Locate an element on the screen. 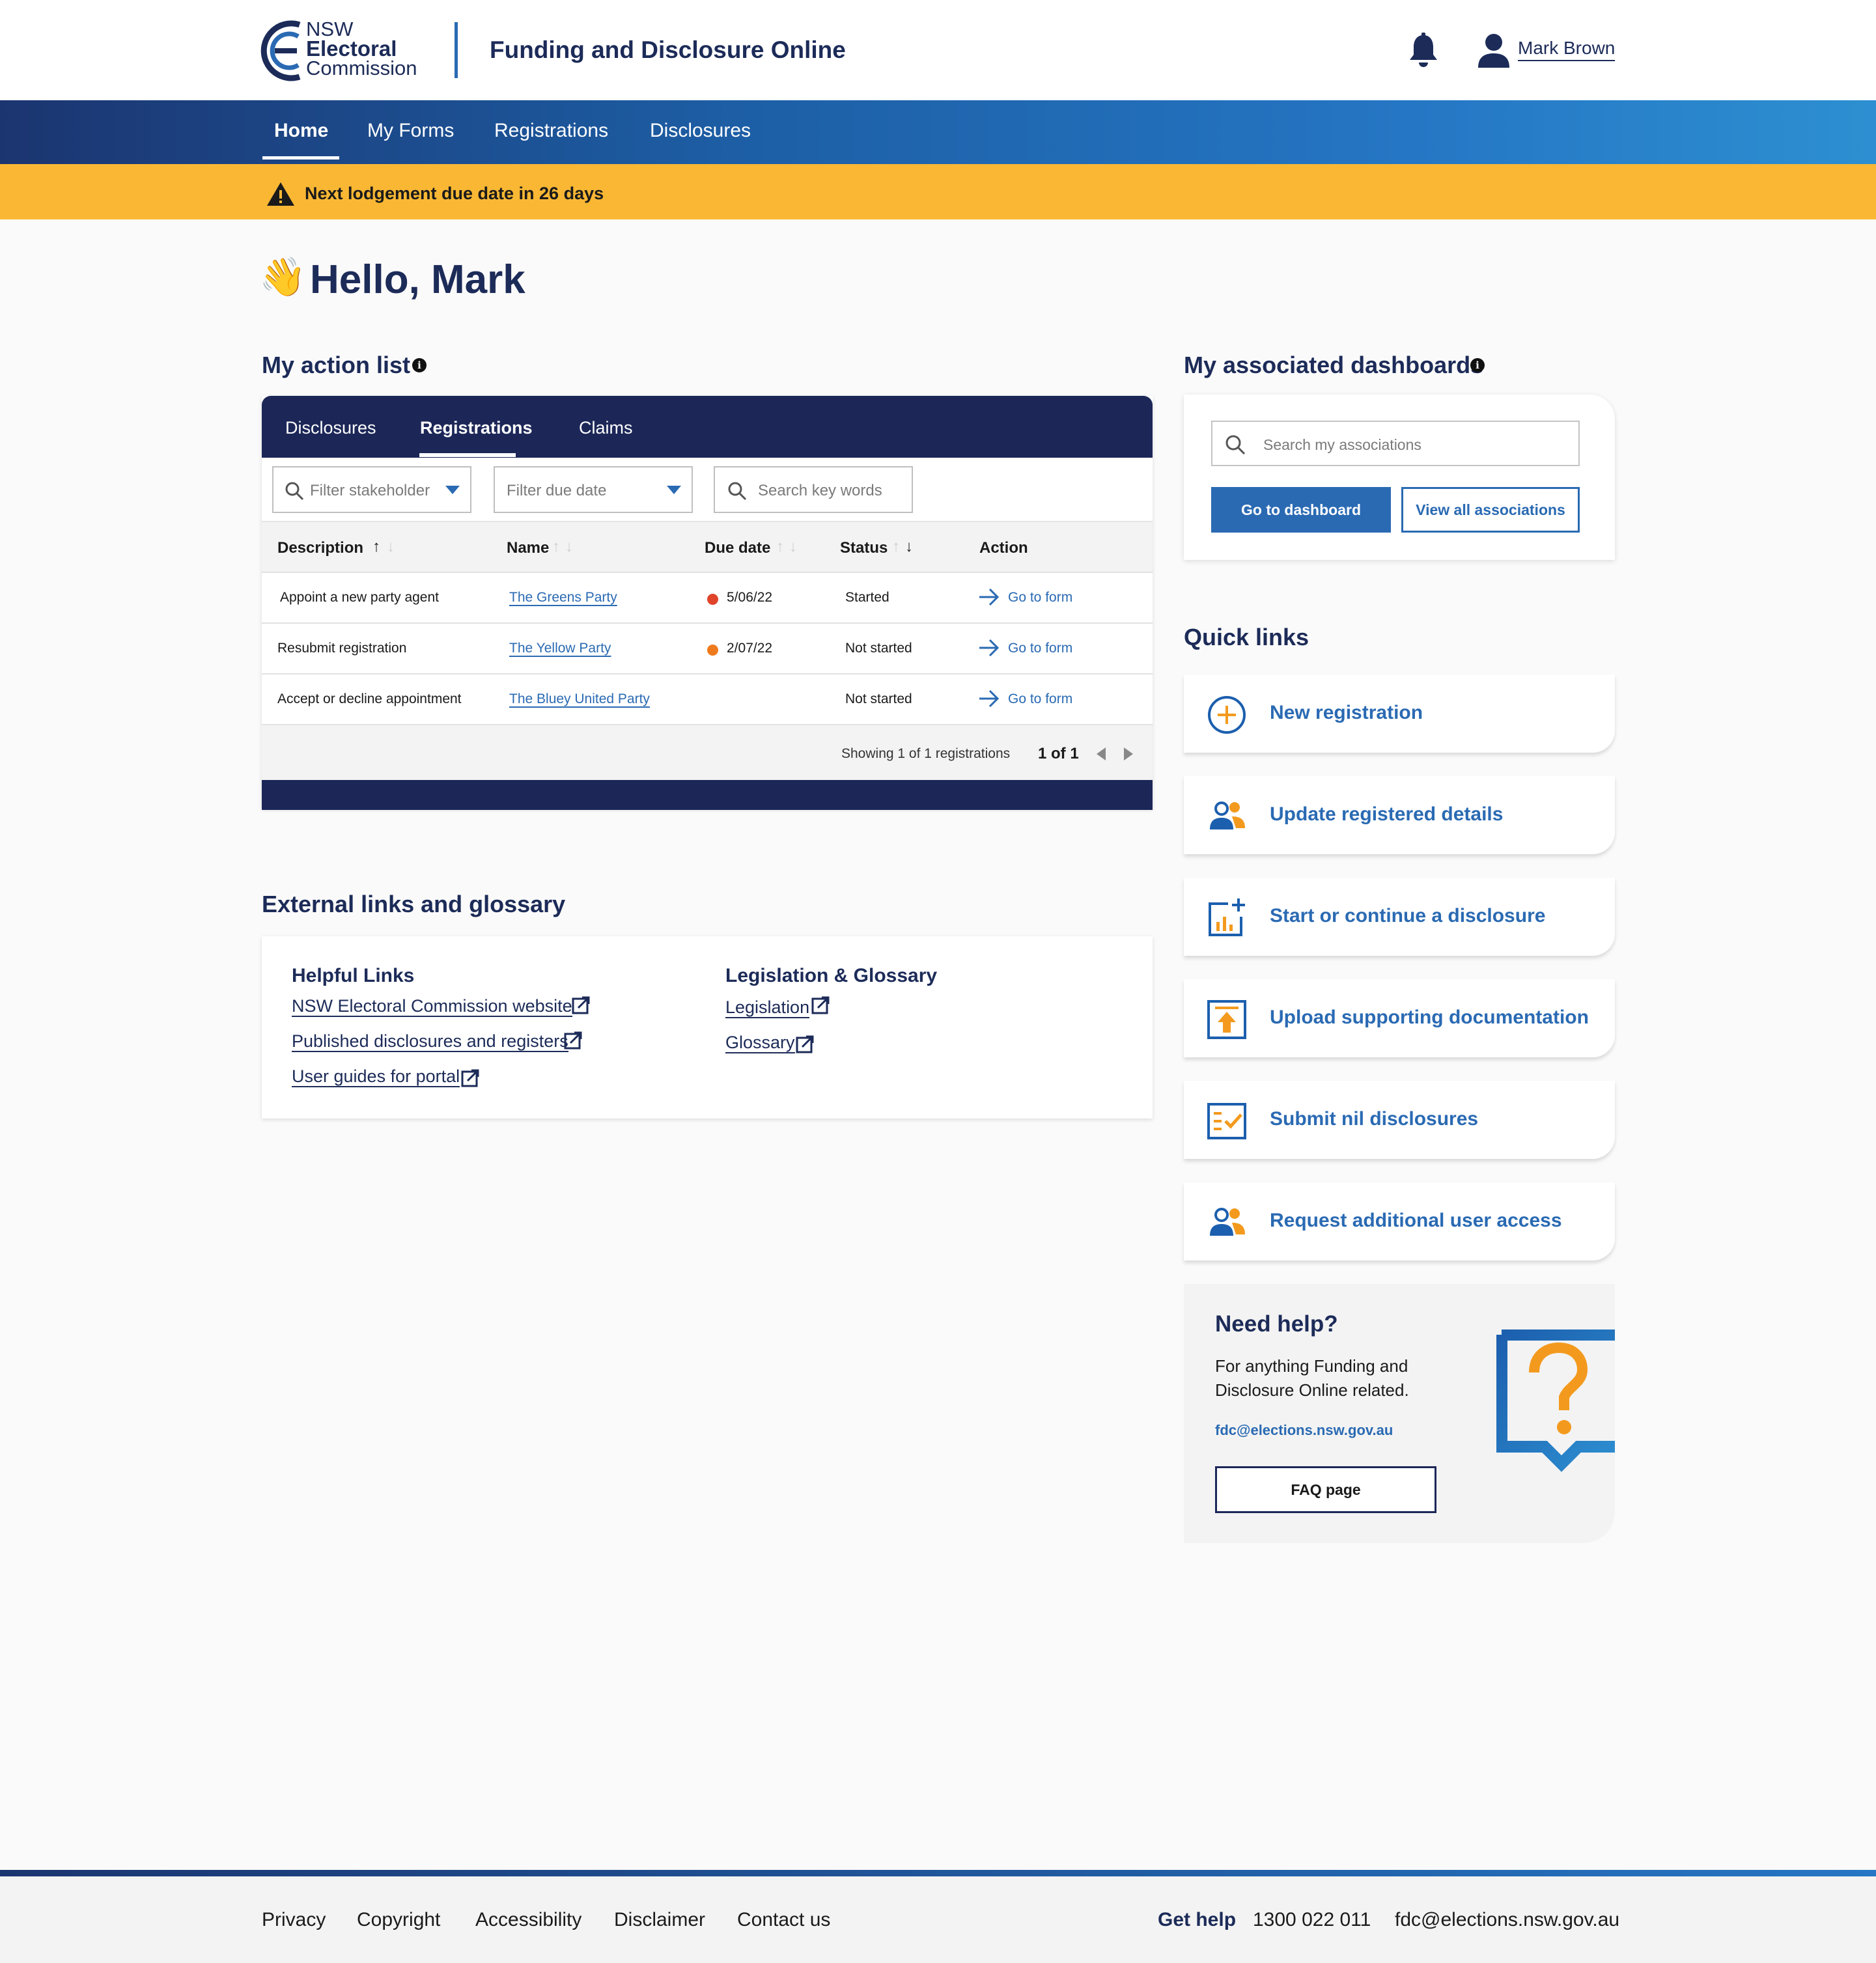  search-associations-placeholder: Search my associations is located at coordinates (1342, 445).